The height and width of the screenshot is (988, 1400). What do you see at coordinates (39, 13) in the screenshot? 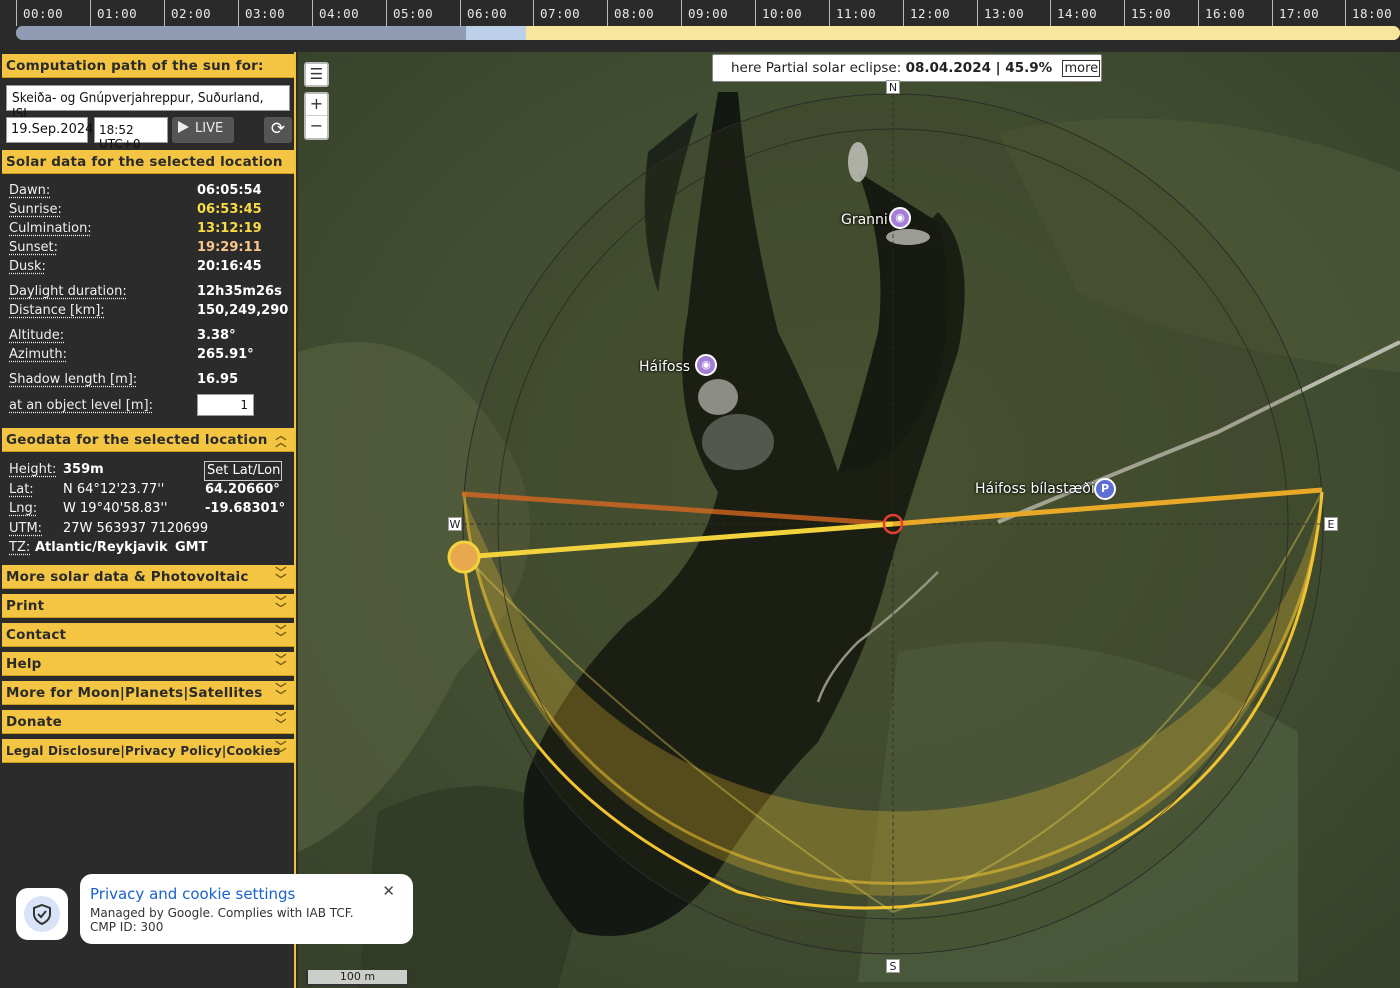
I see `timeline-hour: 00:00` at bounding box center [39, 13].